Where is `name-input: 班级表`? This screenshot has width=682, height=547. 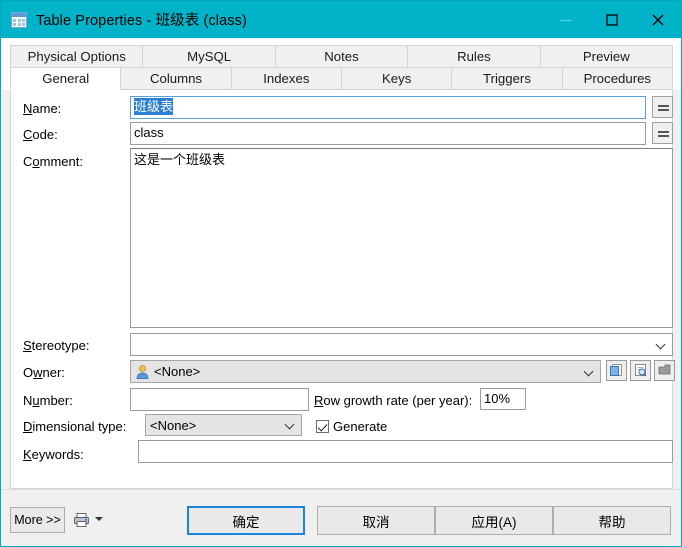 name-input: 班级表 is located at coordinates (388, 107).